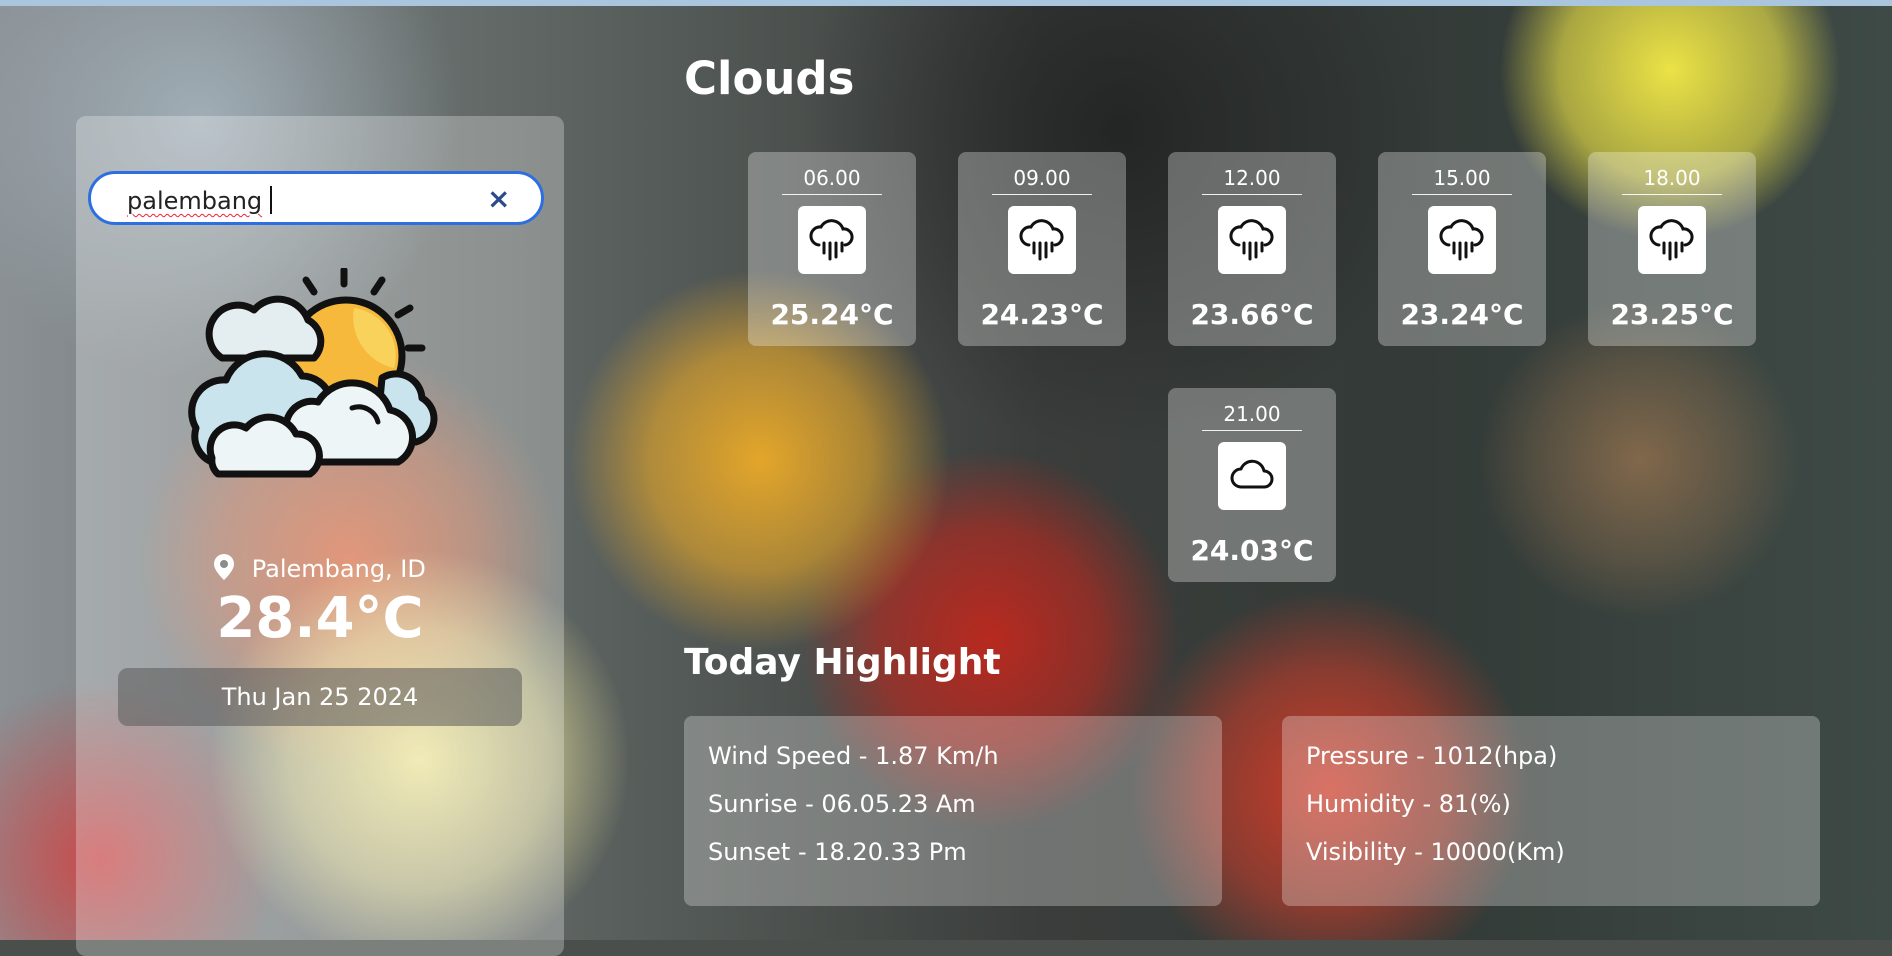  I want to click on forecast-time: 12.00, so click(1252, 180).